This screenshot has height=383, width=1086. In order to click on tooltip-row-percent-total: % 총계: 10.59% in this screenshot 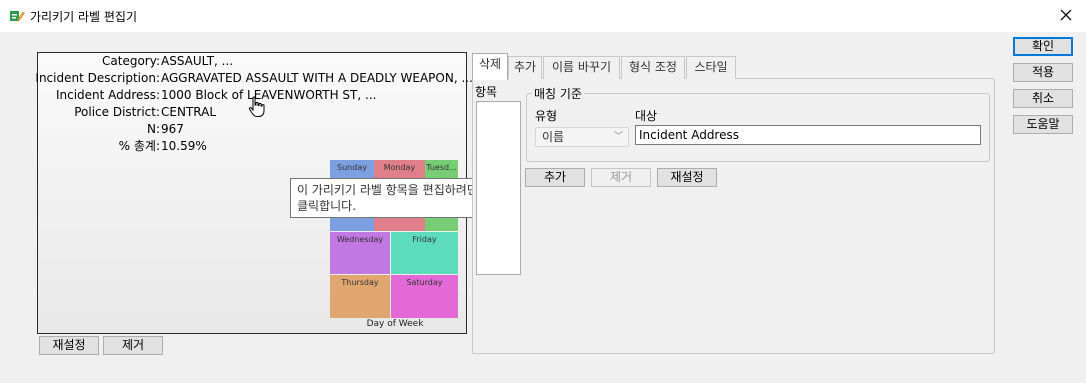, I will do `click(253, 146)`.